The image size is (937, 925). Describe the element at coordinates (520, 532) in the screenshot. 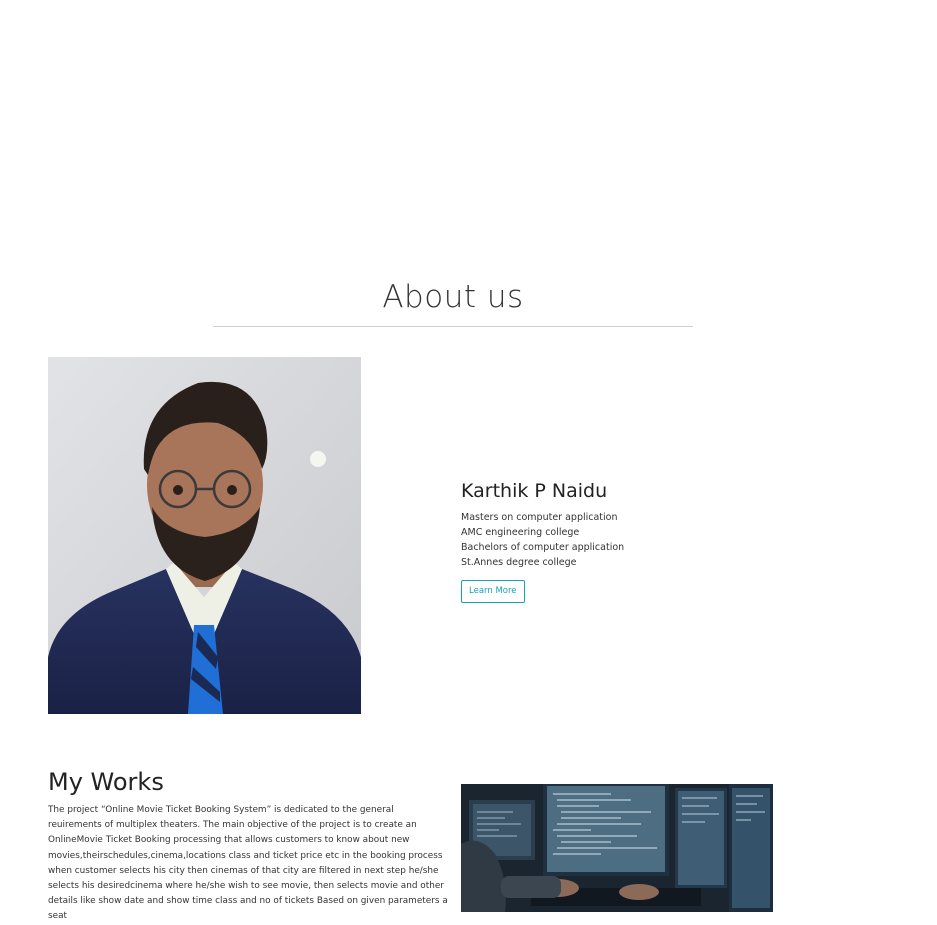

I see `profile-college-masters: AMC engineering college` at that location.